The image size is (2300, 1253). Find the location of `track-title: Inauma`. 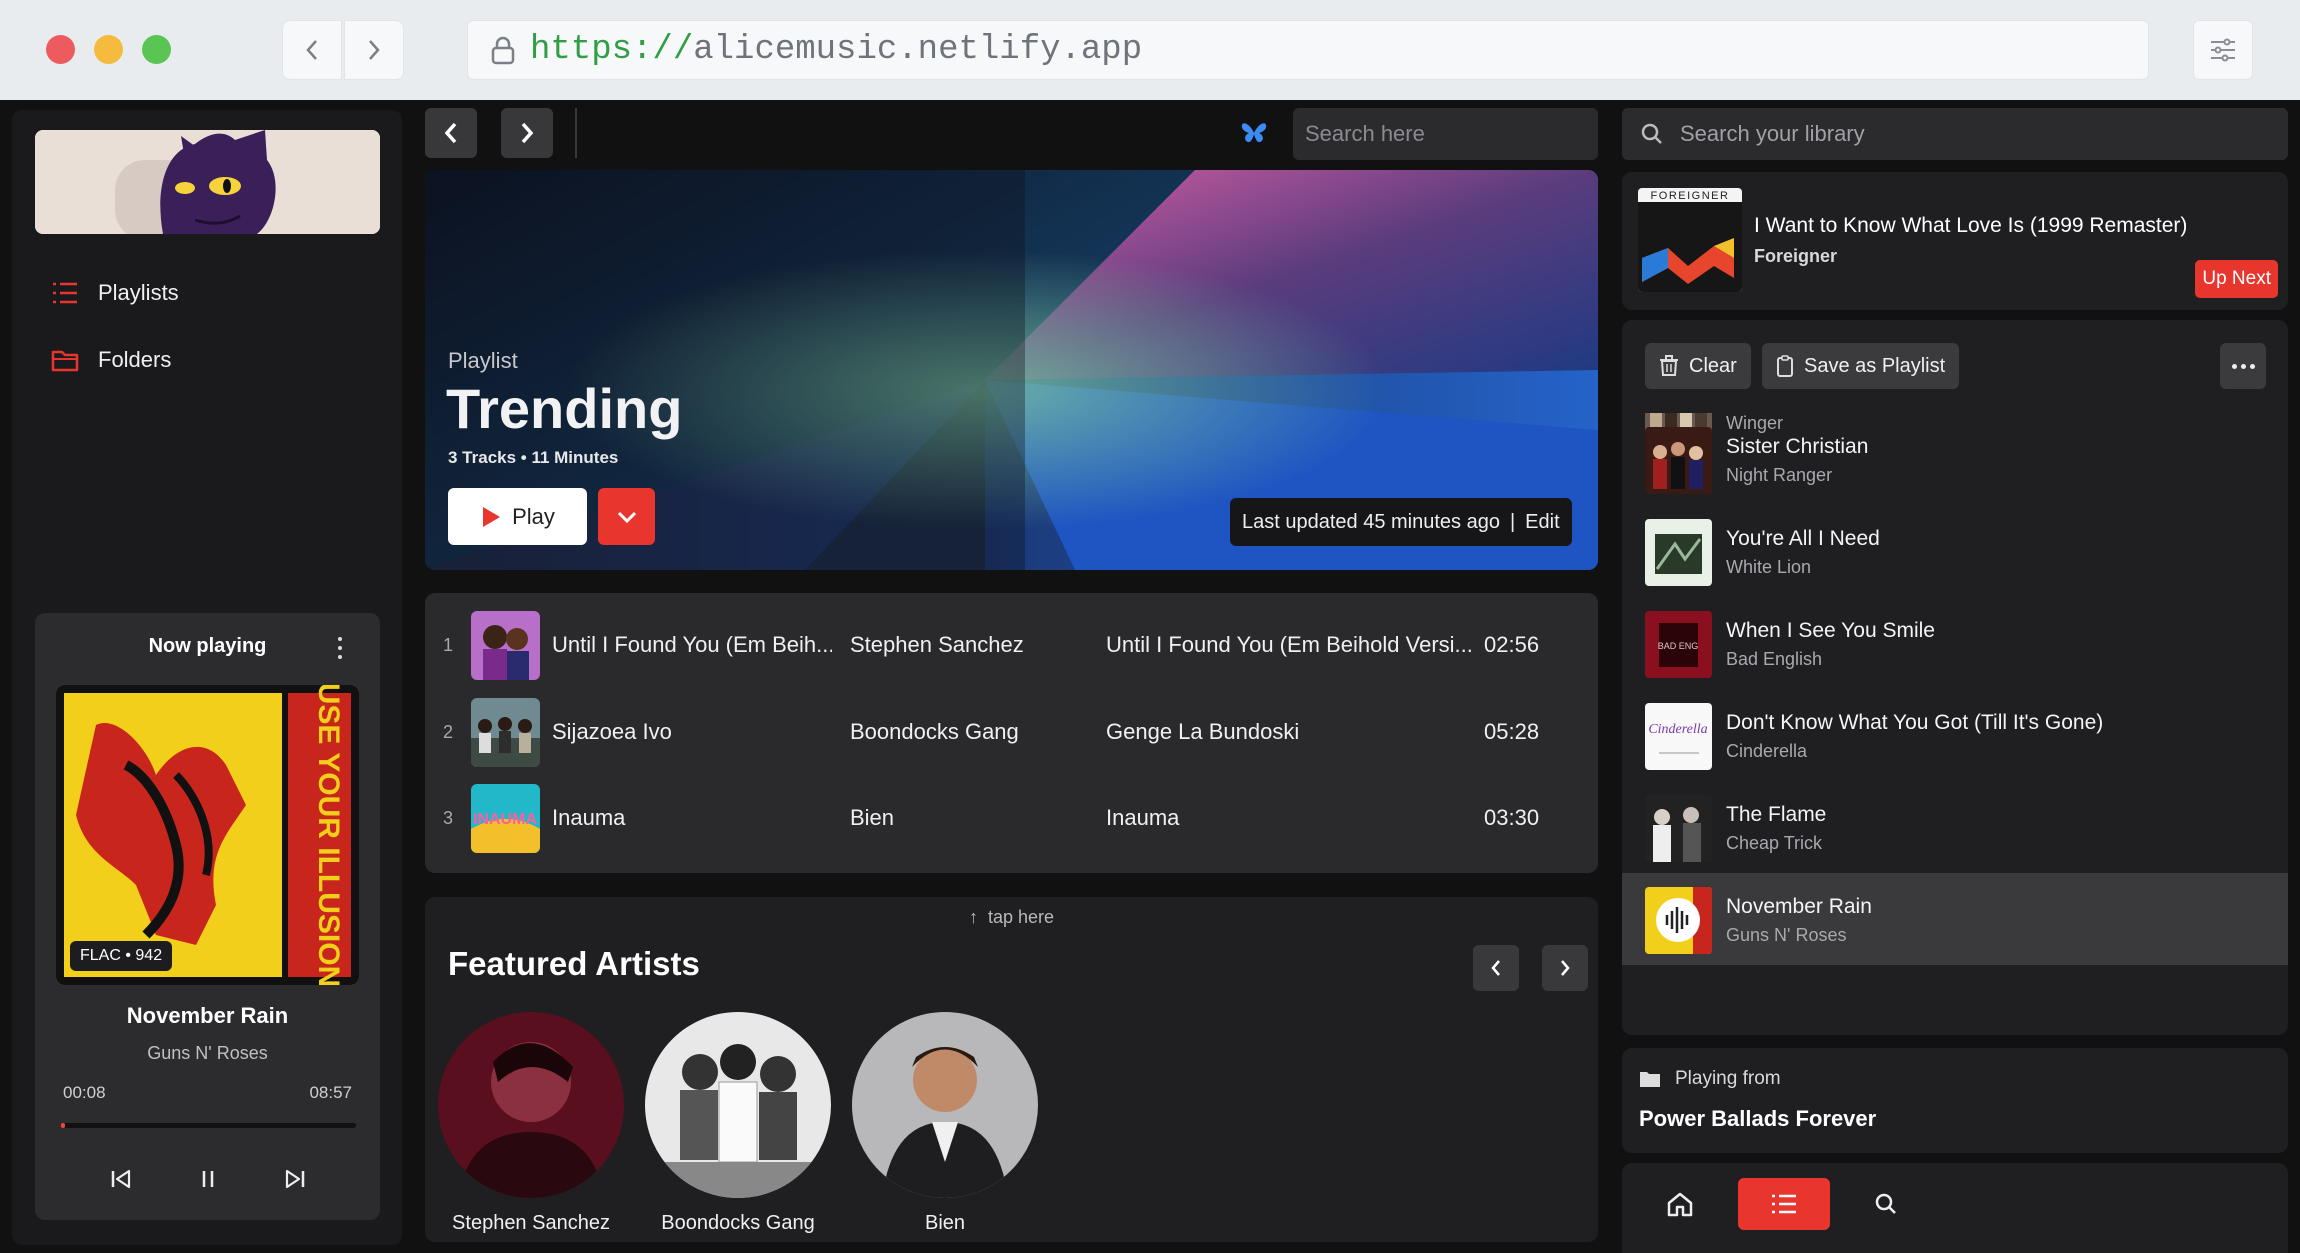

track-title: Inauma is located at coordinates (589, 817).